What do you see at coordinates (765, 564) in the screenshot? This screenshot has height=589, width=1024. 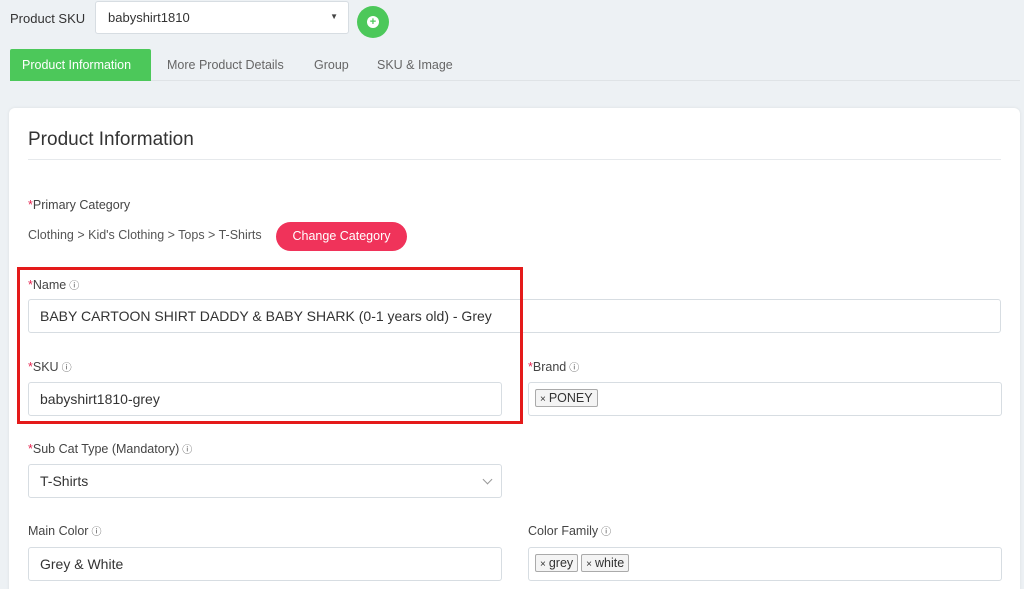 I see `color-family-tag-input: × grey × white` at bounding box center [765, 564].